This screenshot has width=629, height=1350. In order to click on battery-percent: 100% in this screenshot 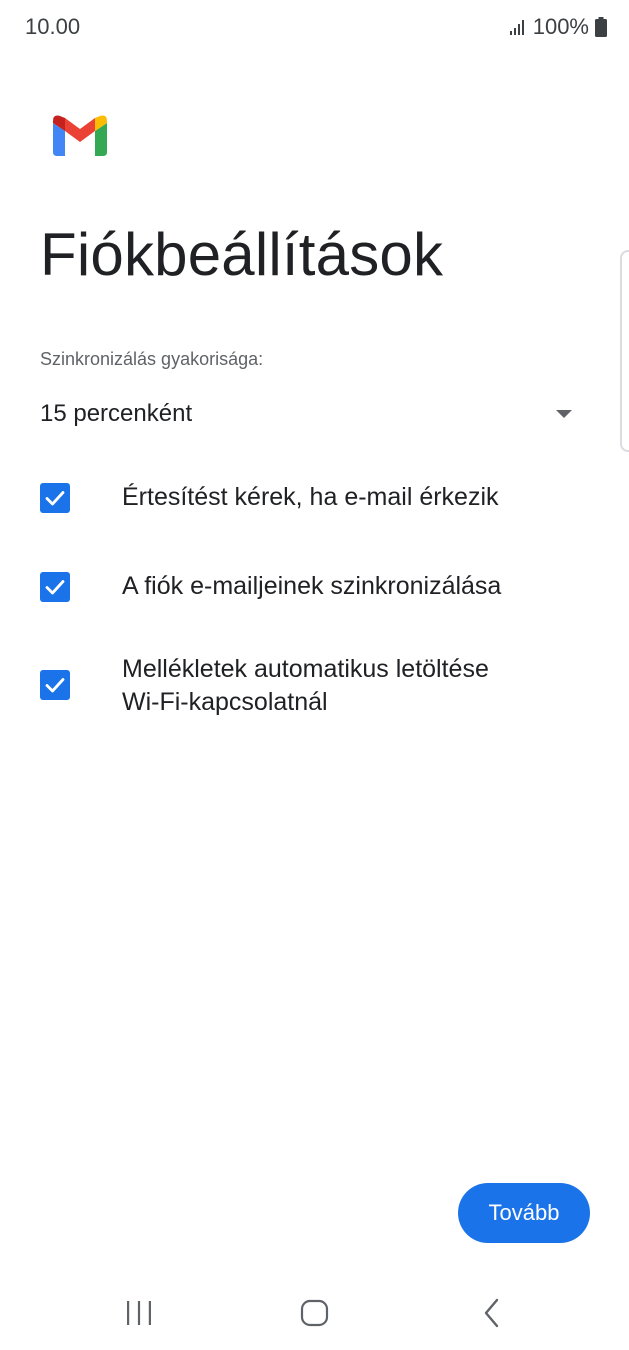, I will do `click(560, 26)`.